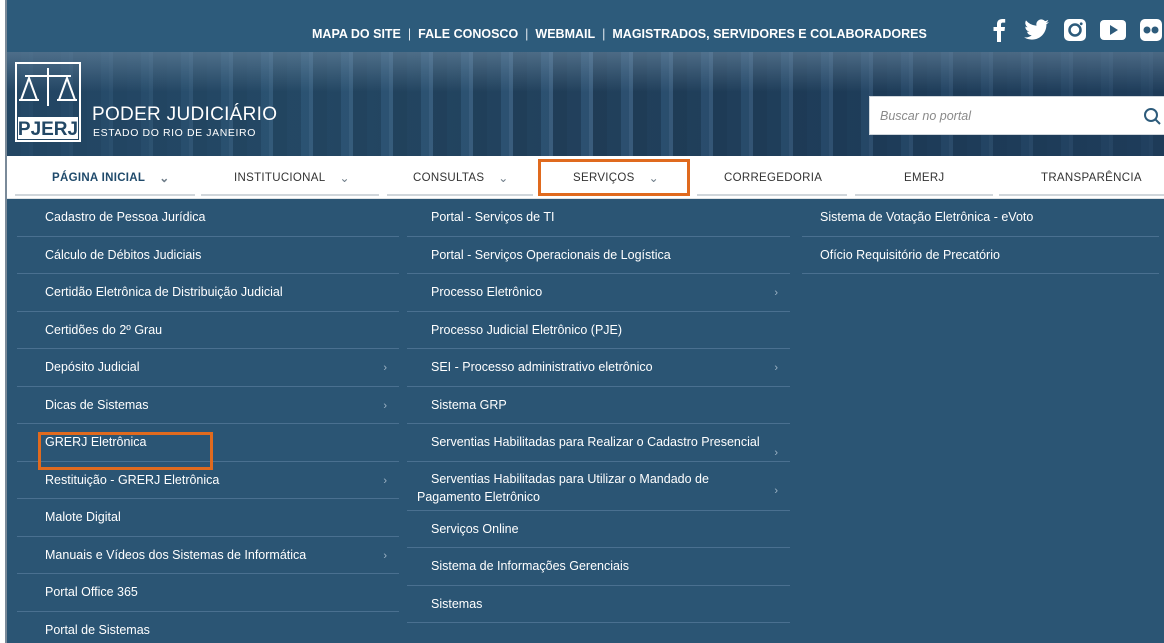 This screenshot has width=1164, height=643. Describe the element at coordinates (542, 367) in the screenshot. I see `menu-item-label: SEI - Processo administrativo eletrônico` at that location.